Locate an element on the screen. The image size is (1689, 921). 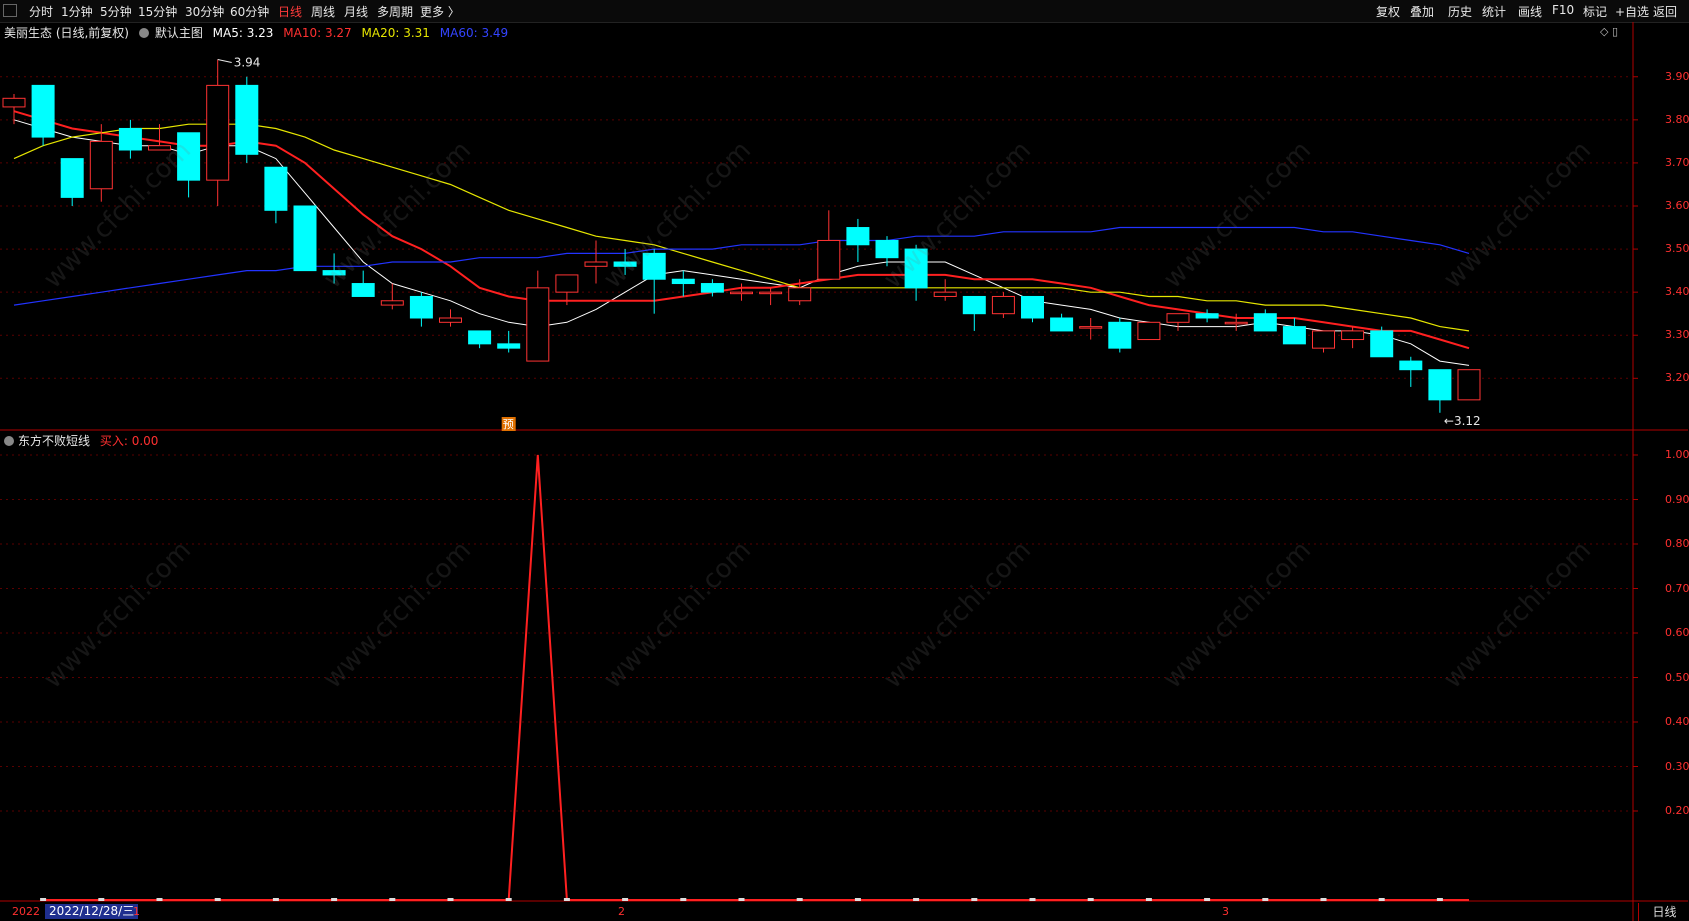
high-pointer is located at coordinates (224, 61).